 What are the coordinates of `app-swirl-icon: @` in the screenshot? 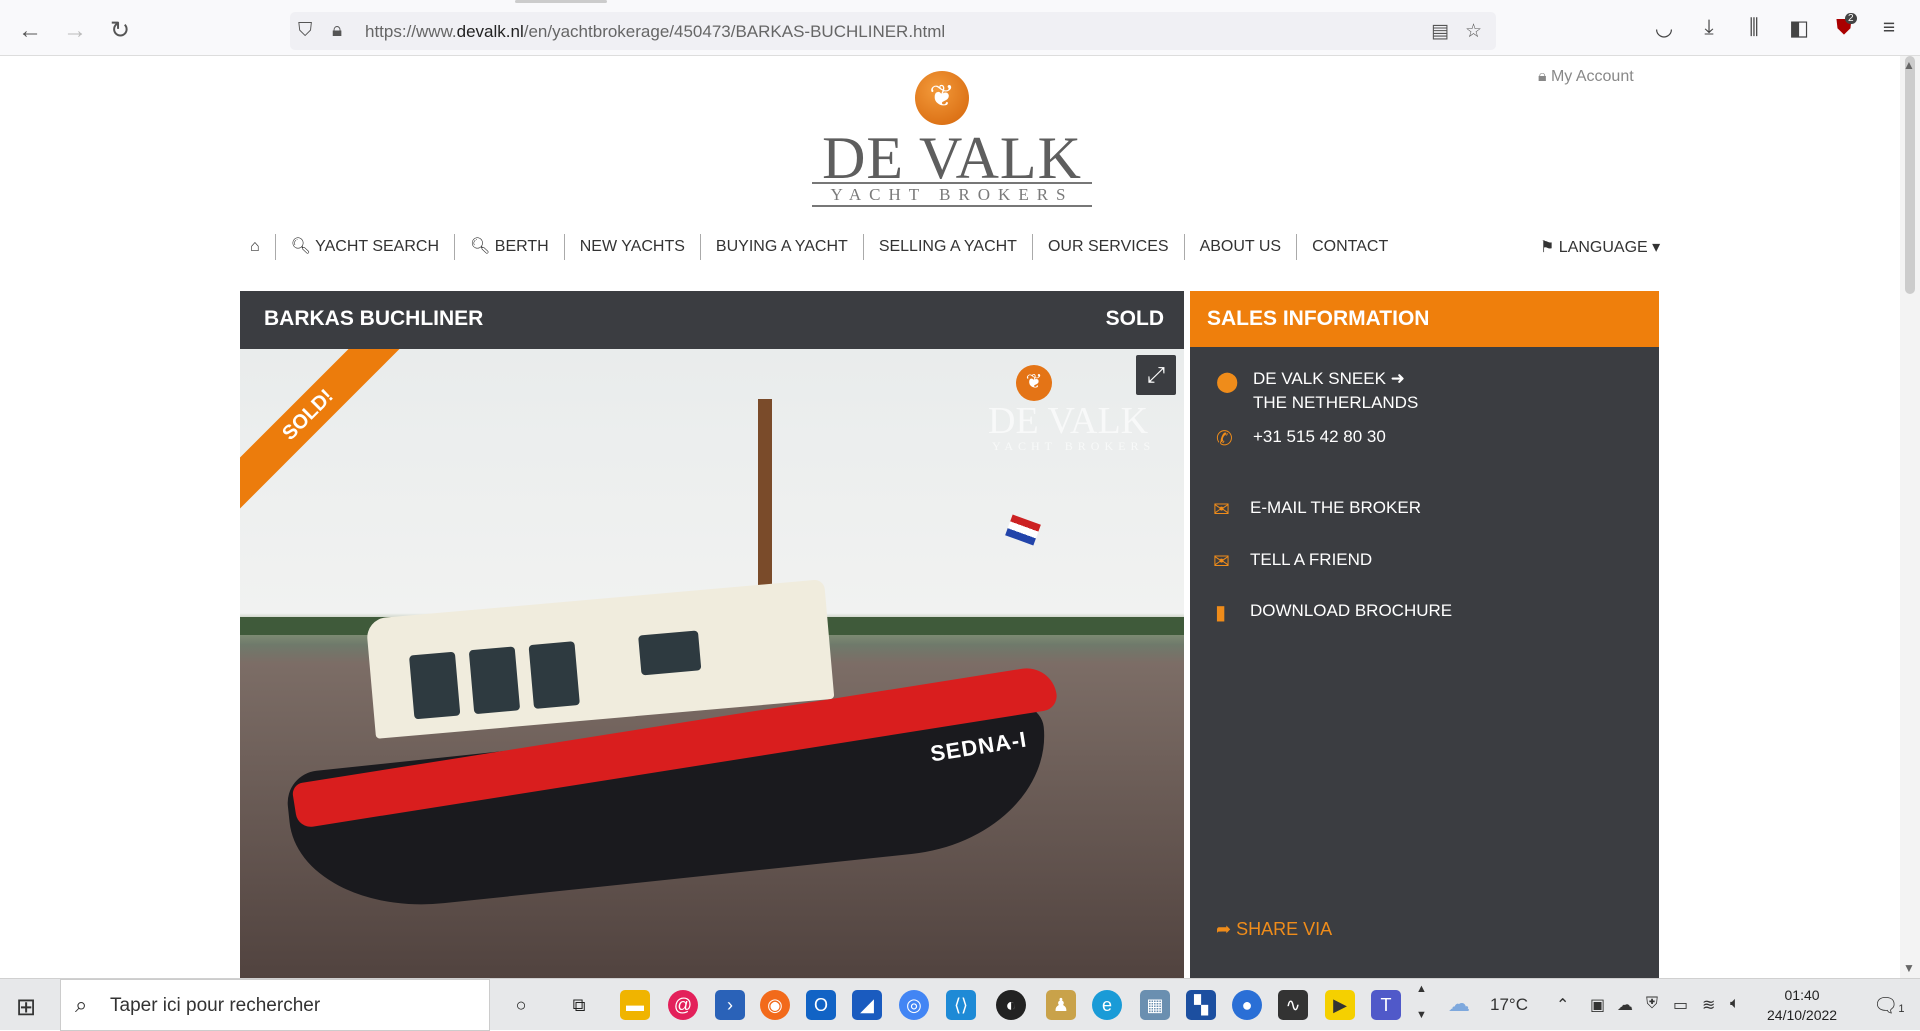 It's located at (683, 1005).